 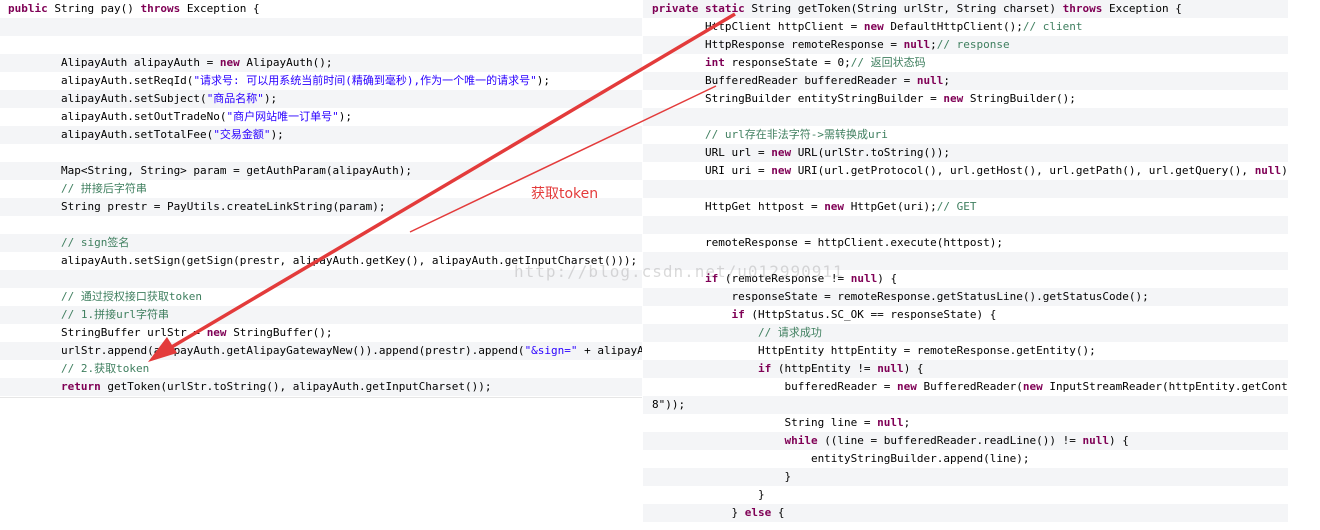 I want to click on code-text: // 2.获取token, so click(x=78, y=369).